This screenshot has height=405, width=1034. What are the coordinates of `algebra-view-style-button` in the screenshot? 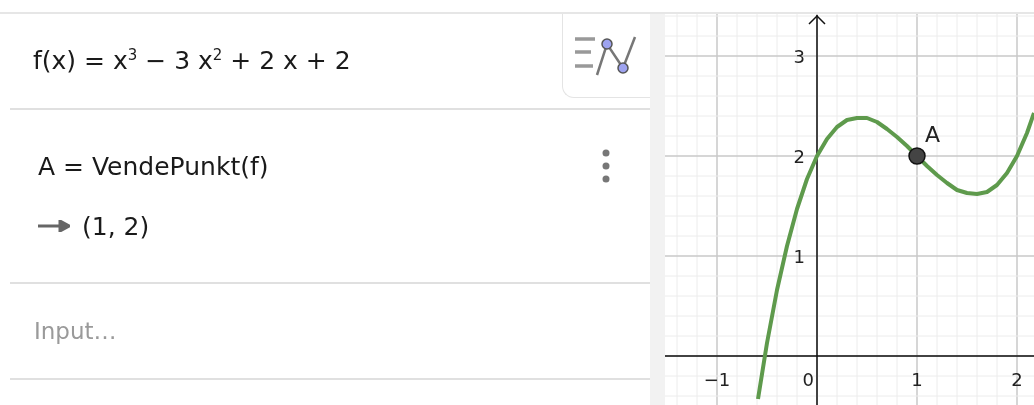 It's located at (606, 56).